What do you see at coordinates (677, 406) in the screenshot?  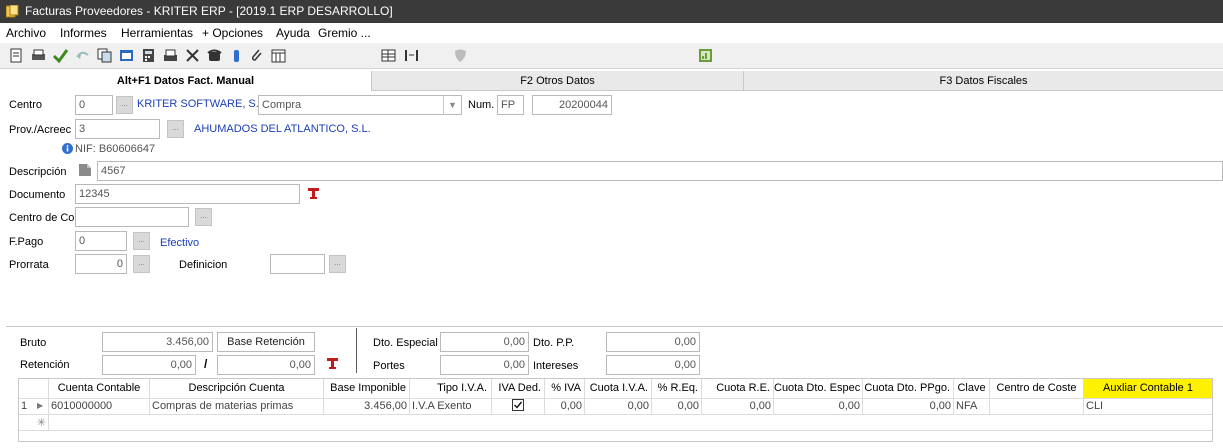 I see `cell-pct-req: 0,00` at bounding box center [677, 406].